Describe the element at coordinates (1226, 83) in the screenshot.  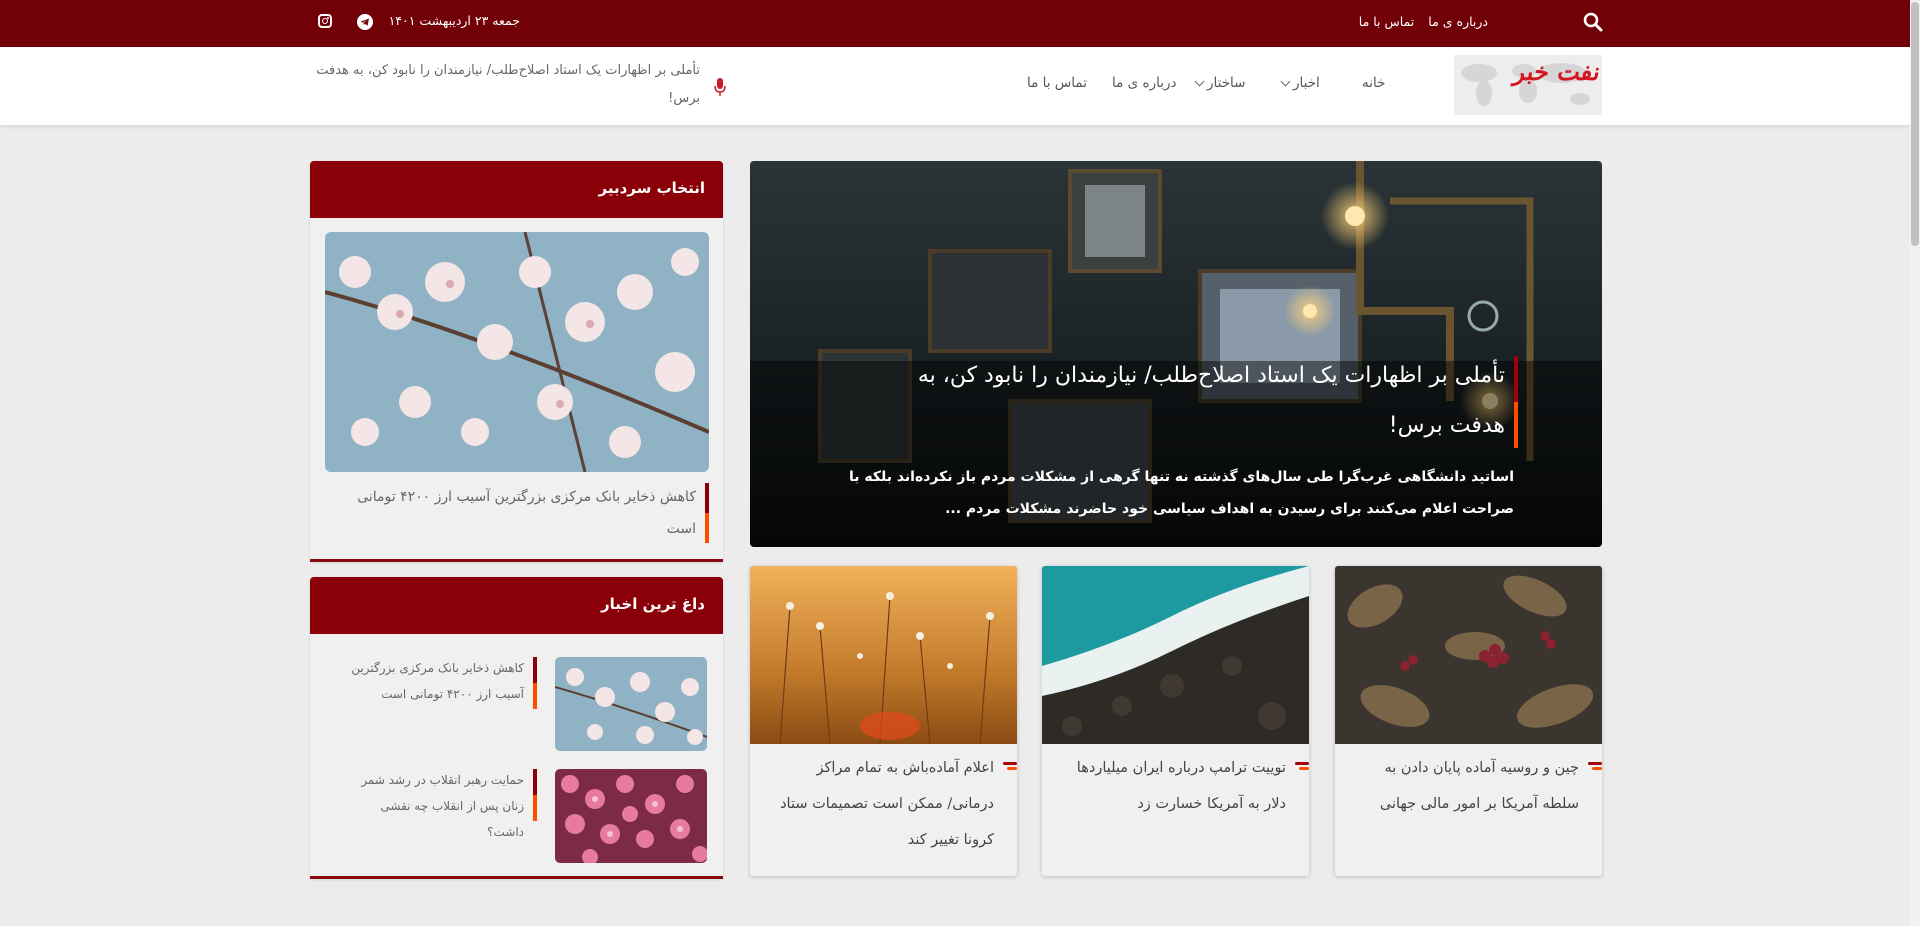
I see `nav-label: ساختار` at that location.